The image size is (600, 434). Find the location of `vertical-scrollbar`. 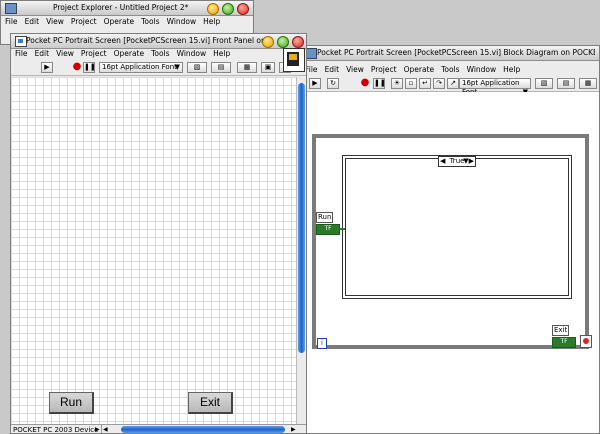

vertical-scrollbar is located at coordinates (301, 250).